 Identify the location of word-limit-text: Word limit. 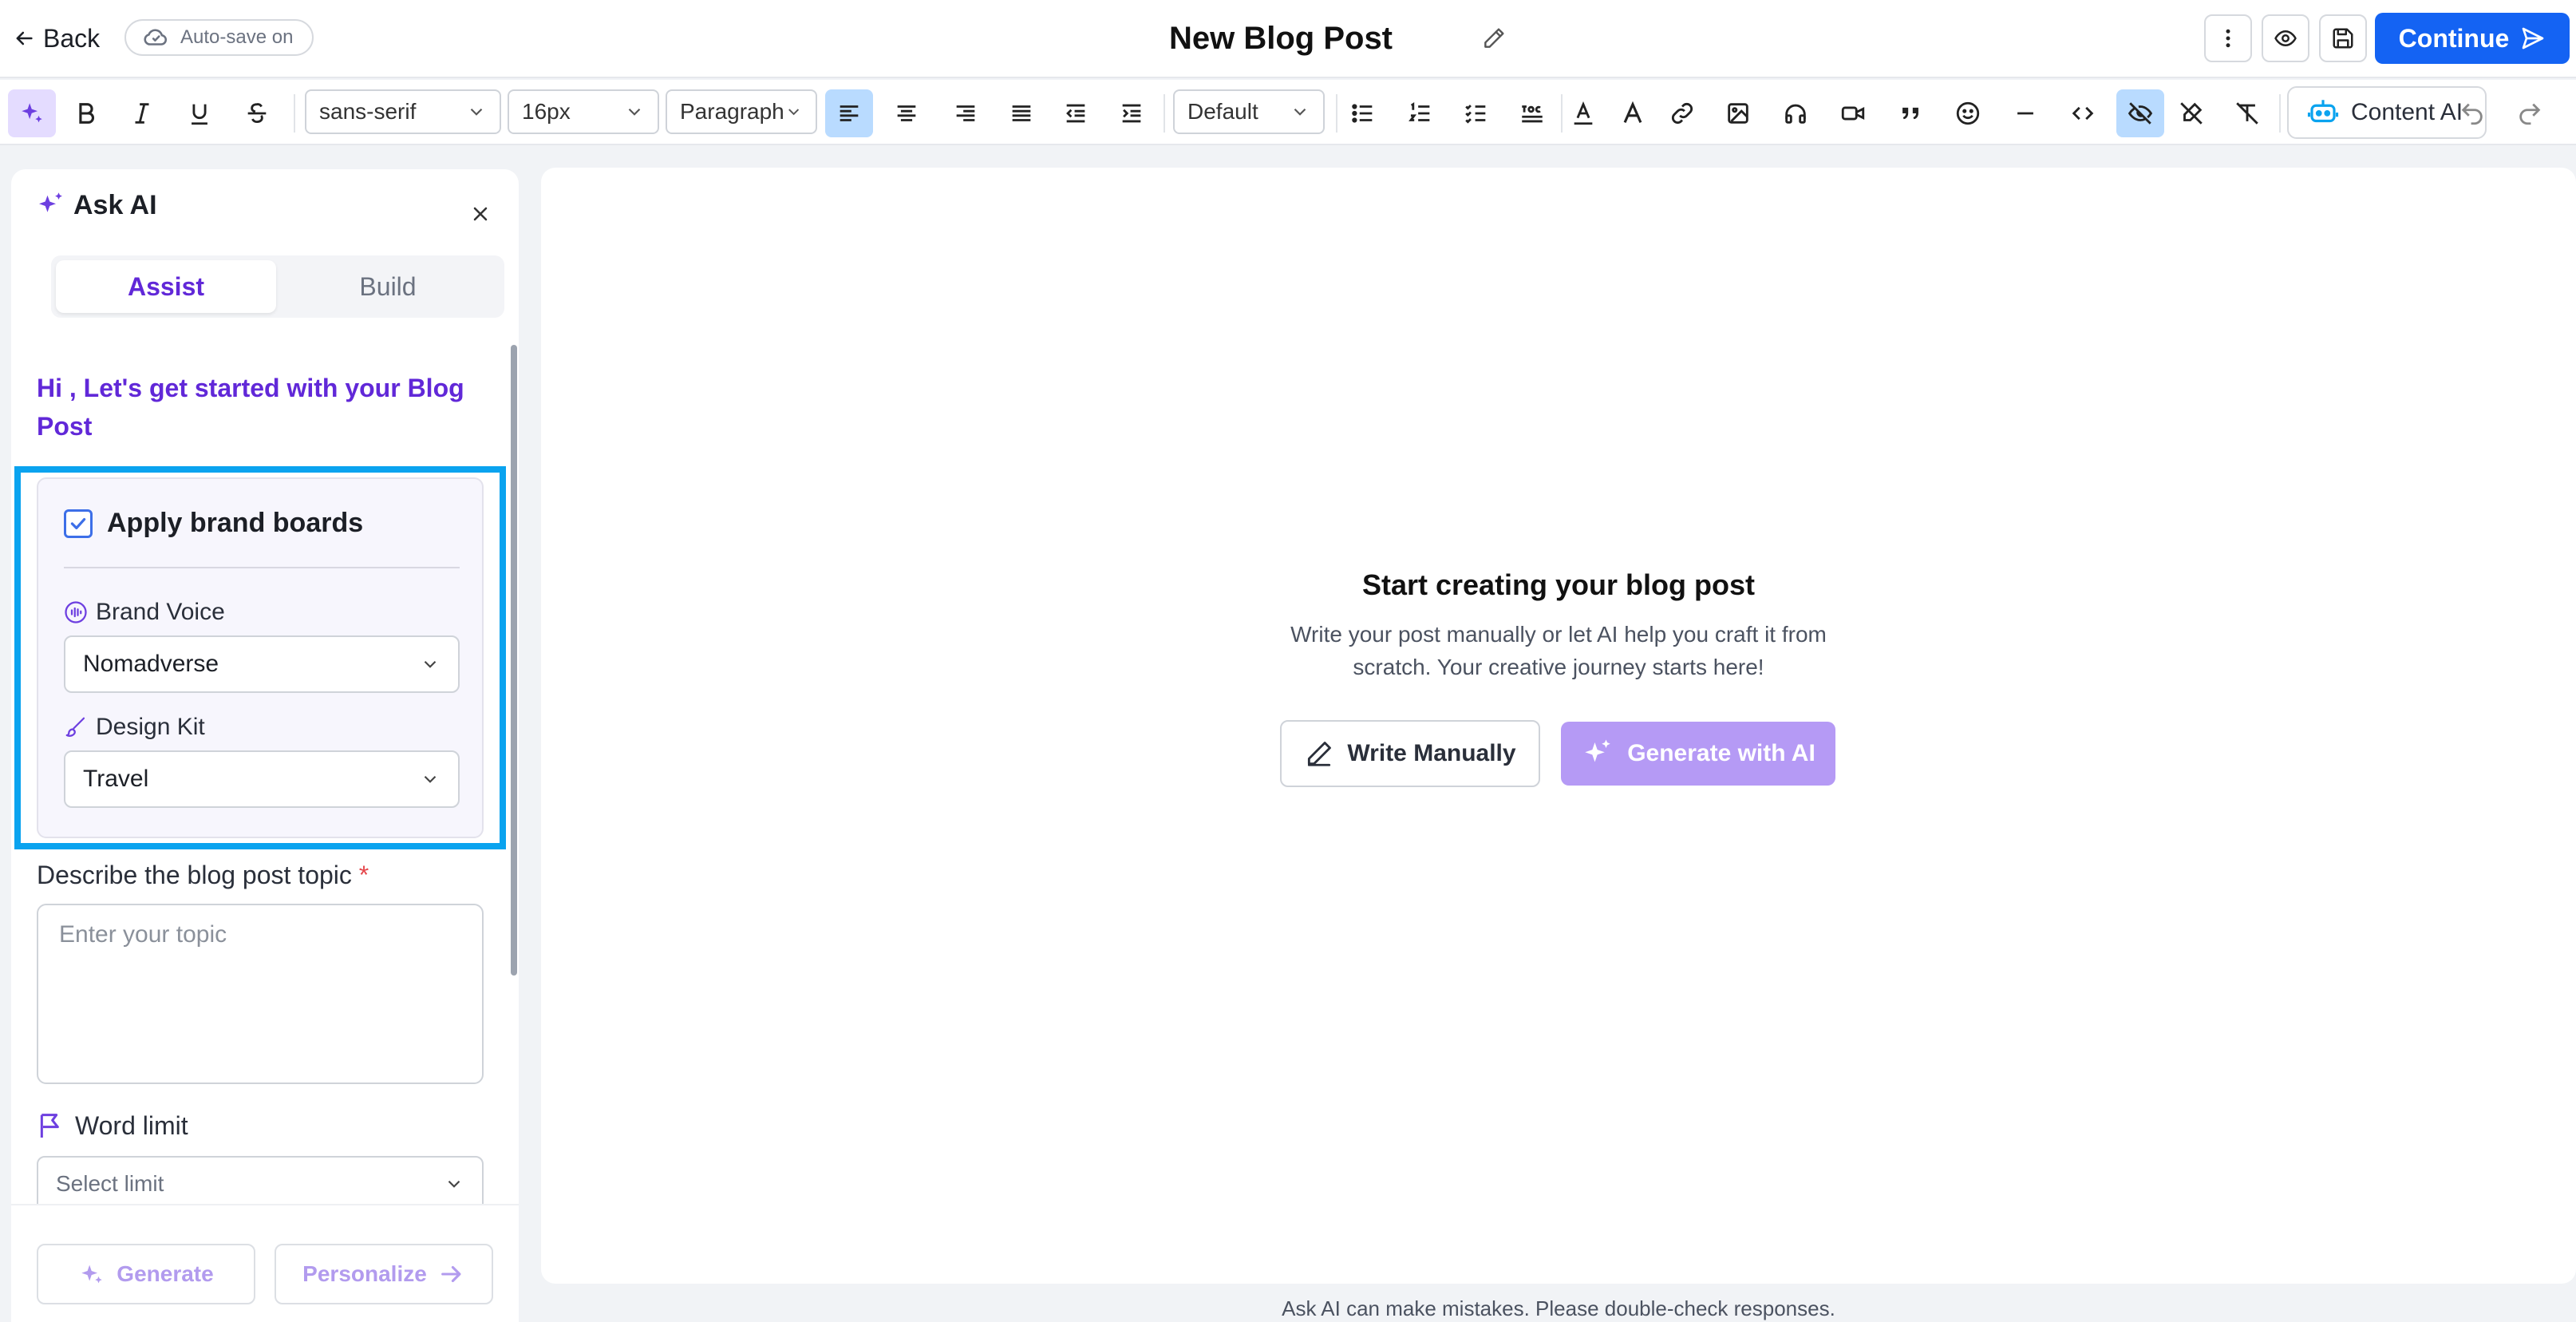
(131, 1125).